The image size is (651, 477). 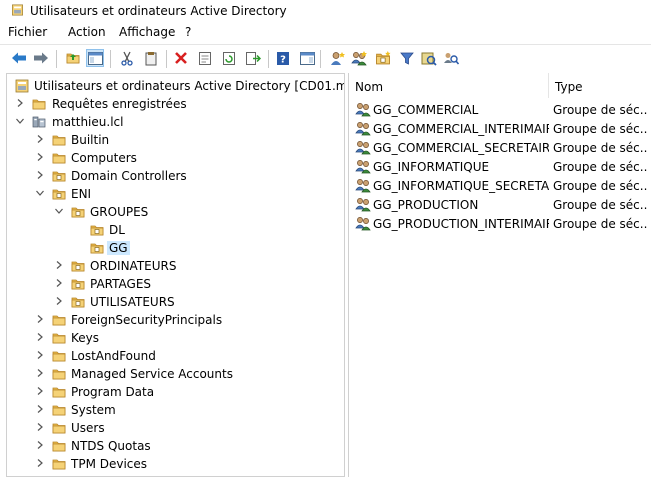 What do you see at coordinates (90, 140) in the screenshot?
I see `tree-label: Builtin` at bounding box center [90, 140].